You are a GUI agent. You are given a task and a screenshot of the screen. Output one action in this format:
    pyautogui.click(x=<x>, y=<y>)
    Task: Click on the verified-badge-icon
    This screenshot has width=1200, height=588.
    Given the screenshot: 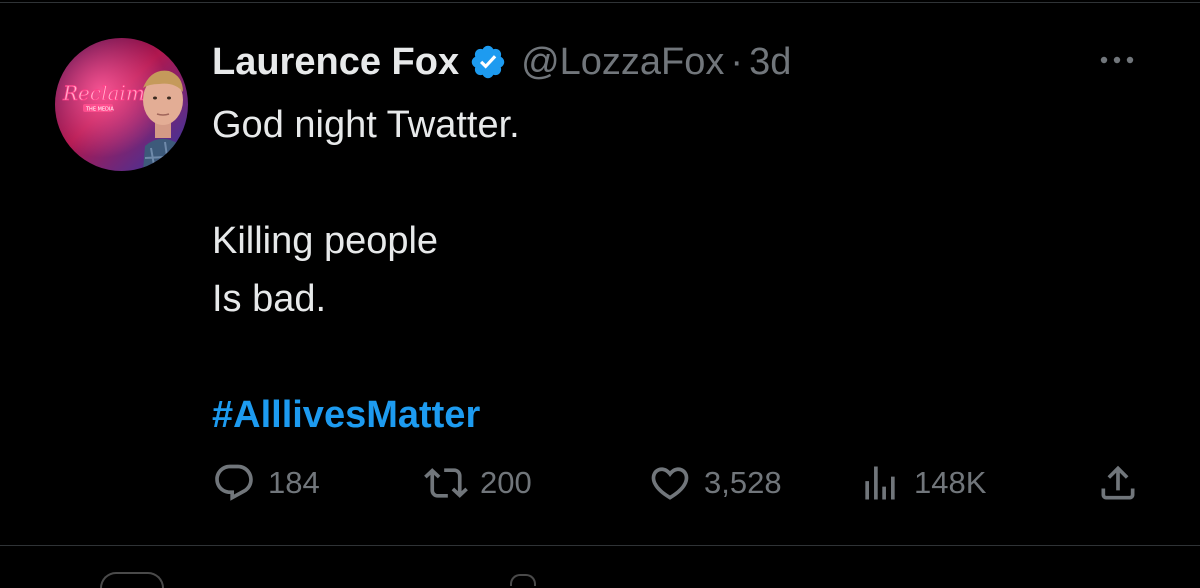 What is the action you would take?
    pyautogui.click(x=488, y=62)
    